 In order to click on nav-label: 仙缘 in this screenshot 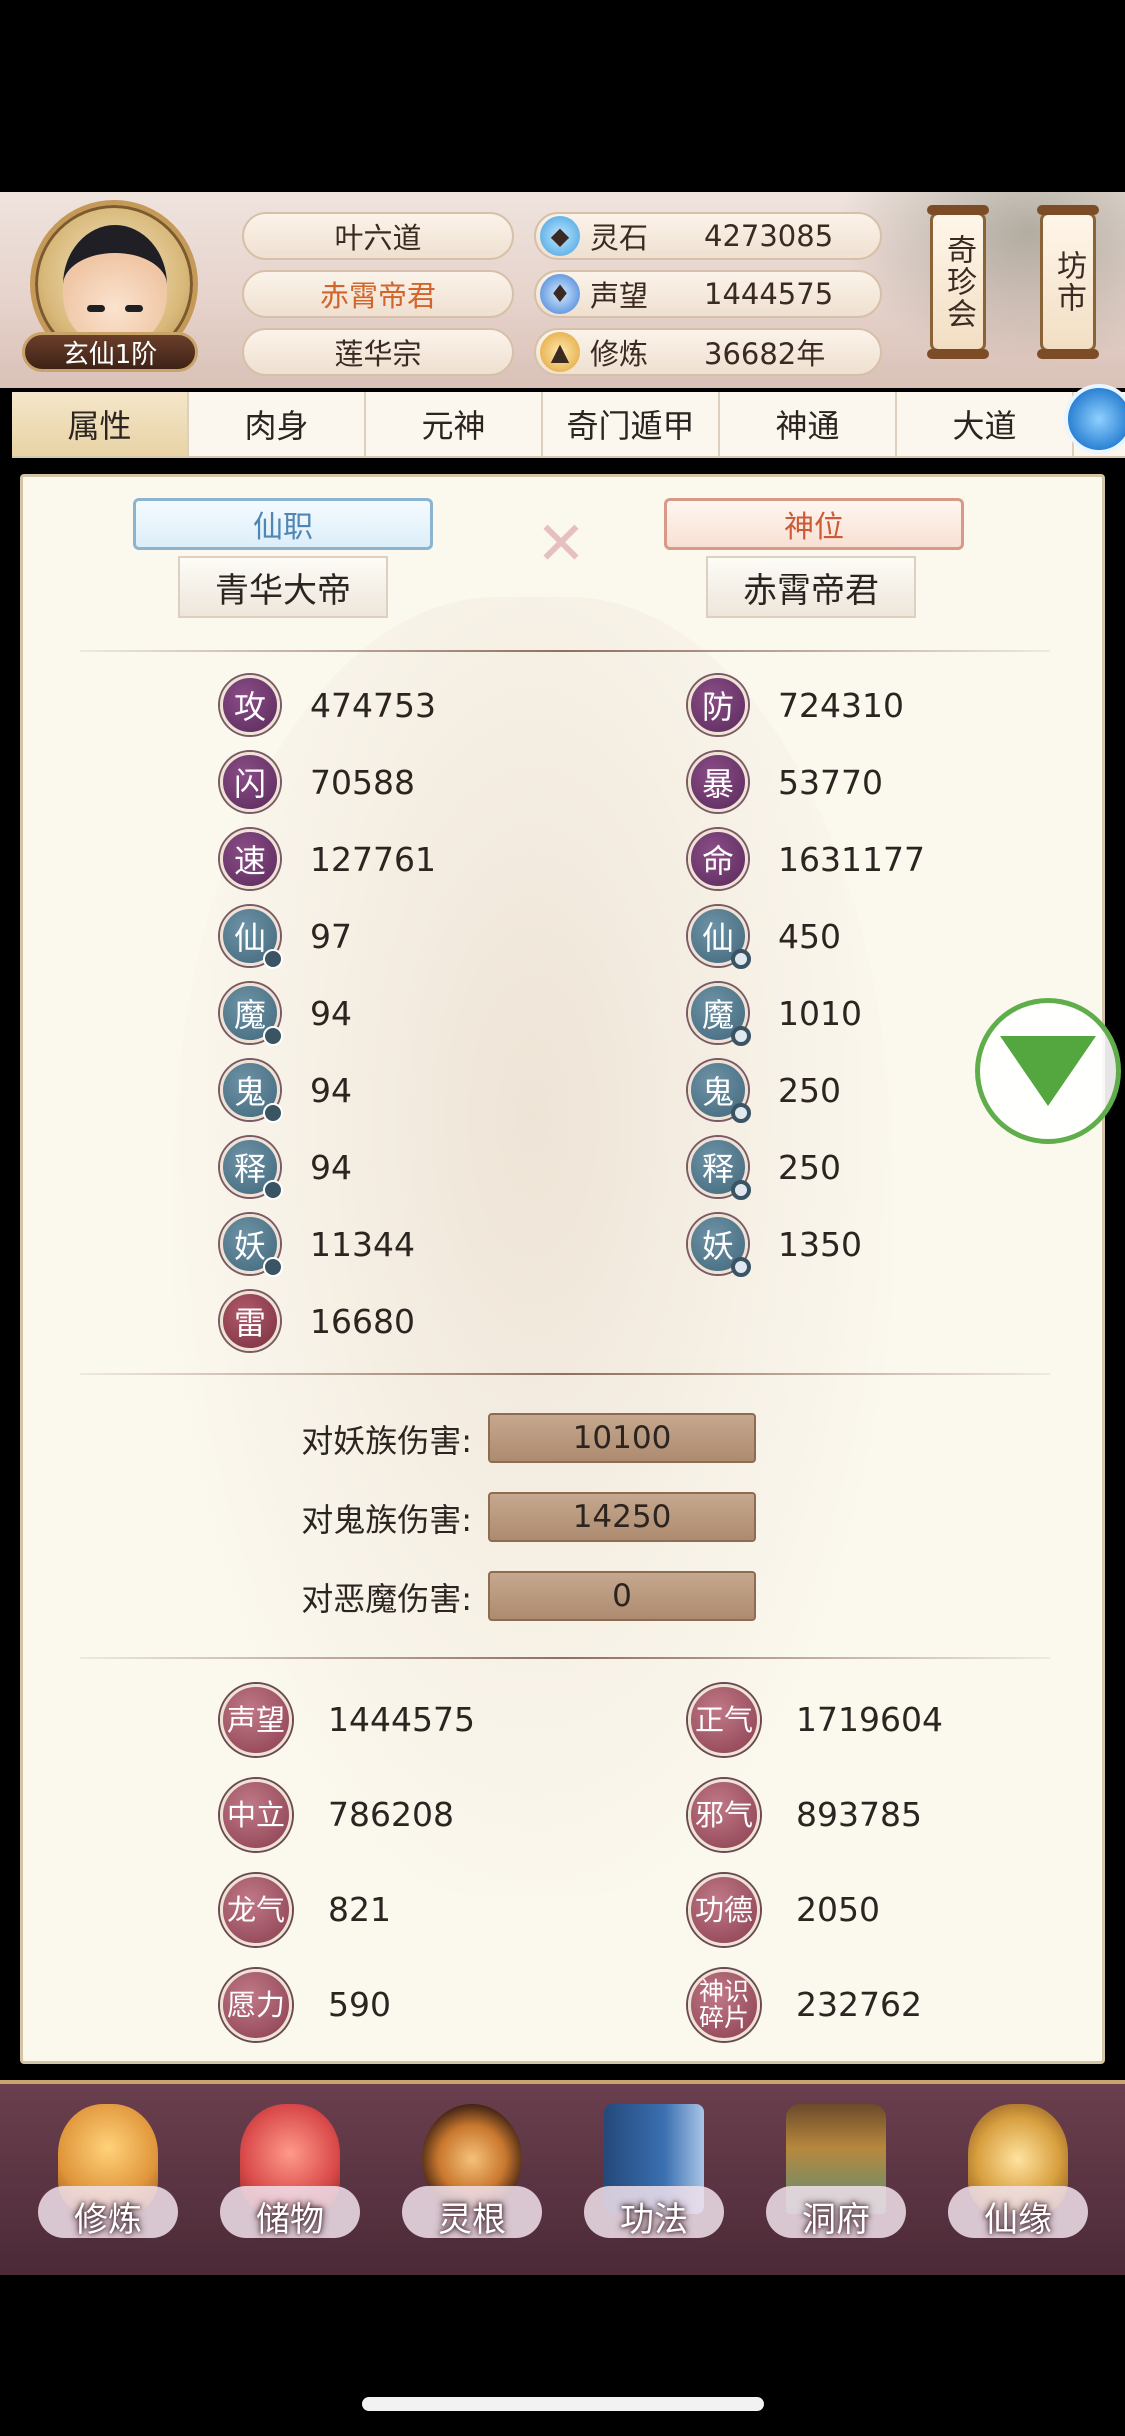, I will do `click(1018, 2220)`.